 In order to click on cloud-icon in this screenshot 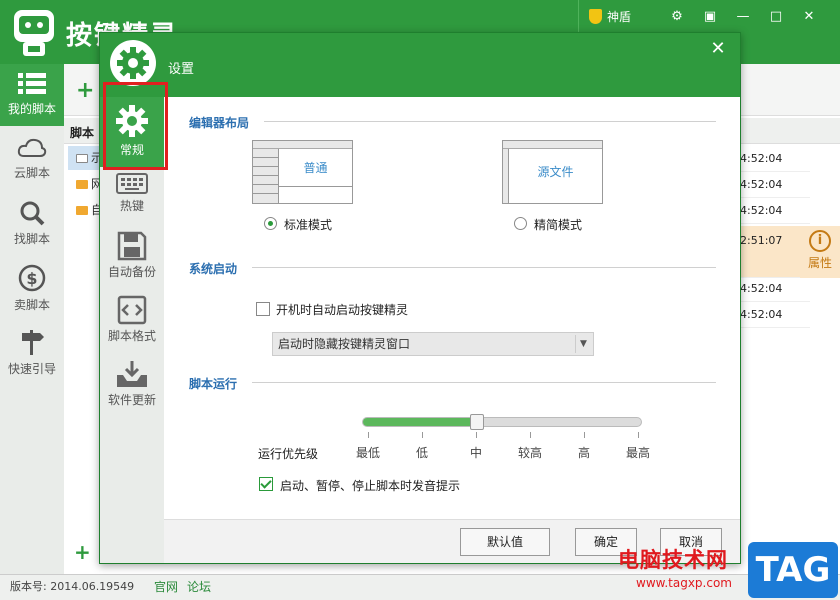, I will do `click(32, 147)`.